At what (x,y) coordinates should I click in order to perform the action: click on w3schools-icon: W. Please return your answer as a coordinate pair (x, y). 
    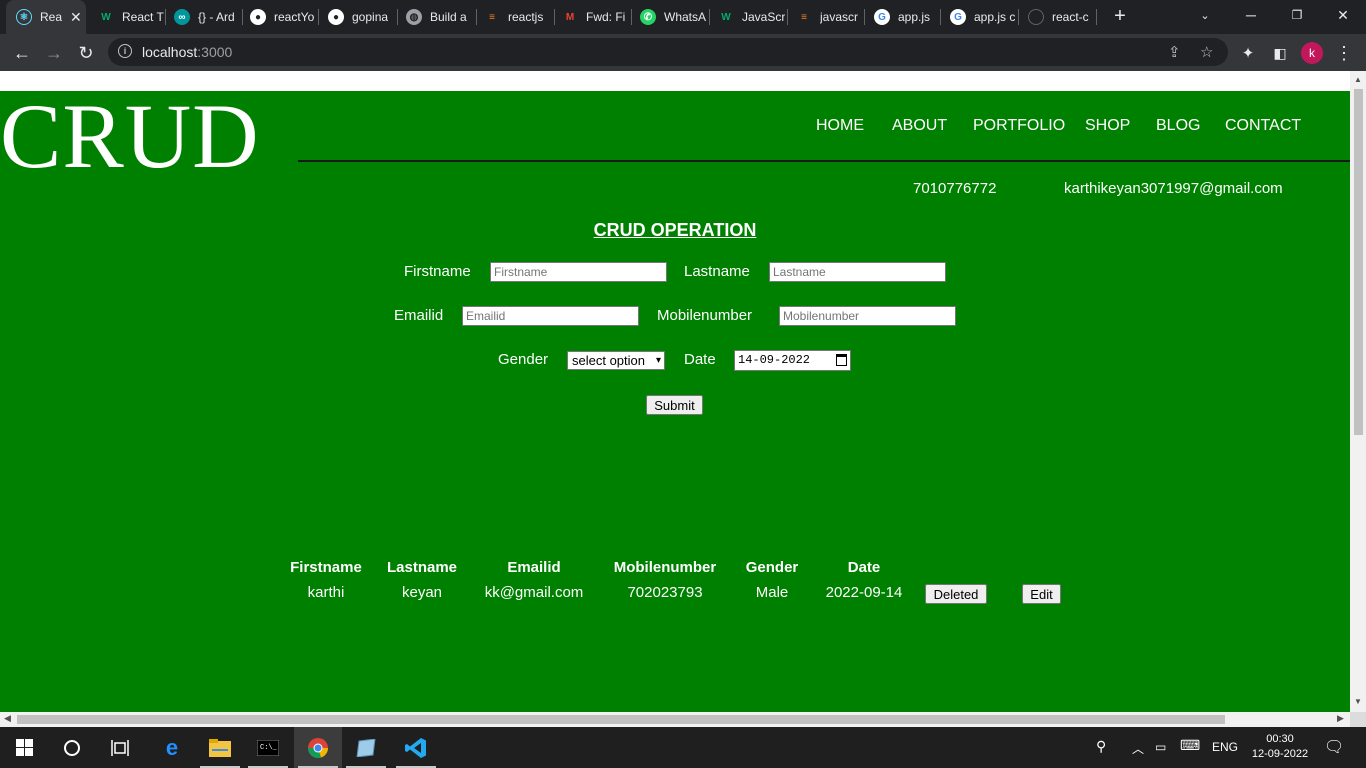
    Looking at the image, I should click on (726, 17).